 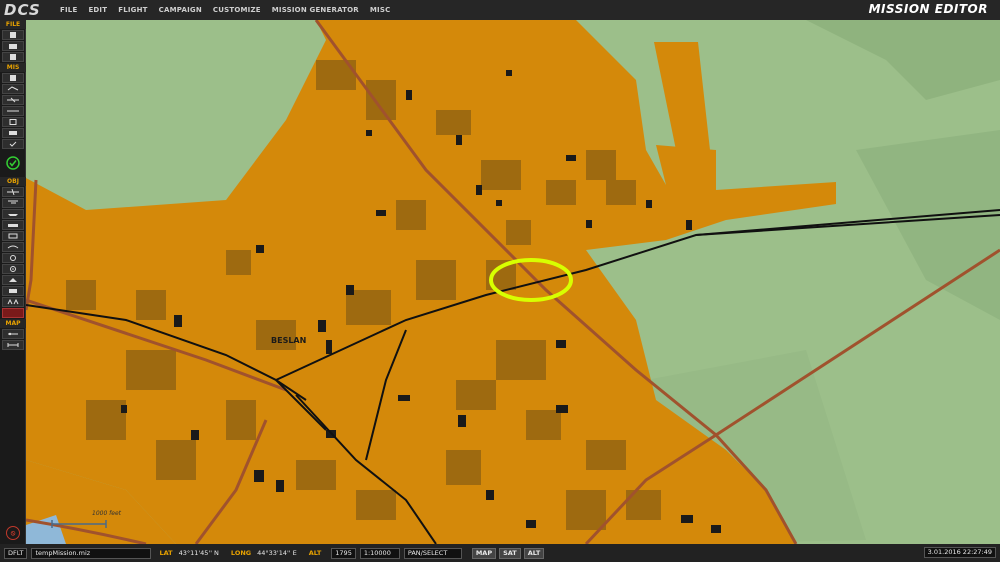 I want to click on mission-layer-button, so click(x=13, y=133).